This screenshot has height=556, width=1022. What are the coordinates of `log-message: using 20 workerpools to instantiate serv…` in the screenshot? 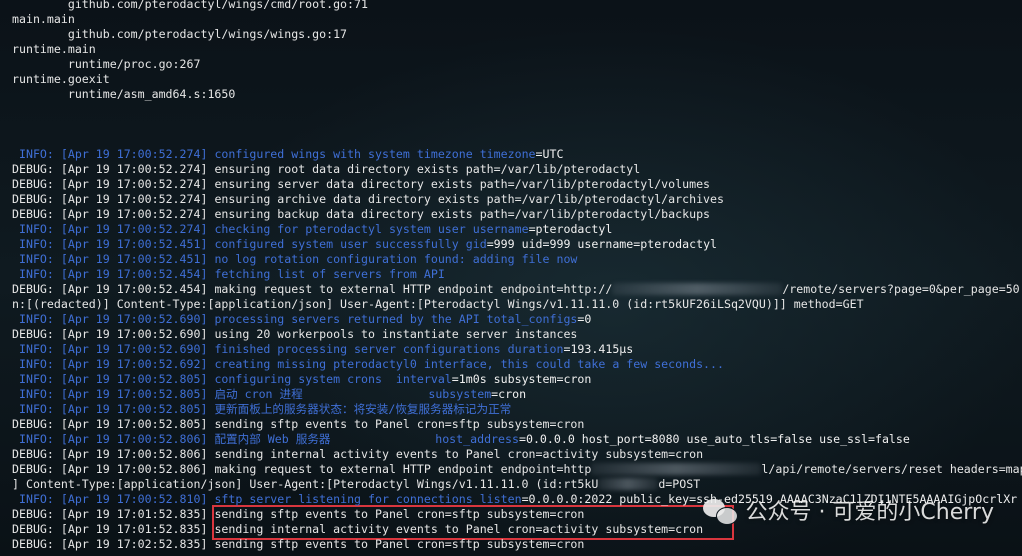 It's located at (396, 334).